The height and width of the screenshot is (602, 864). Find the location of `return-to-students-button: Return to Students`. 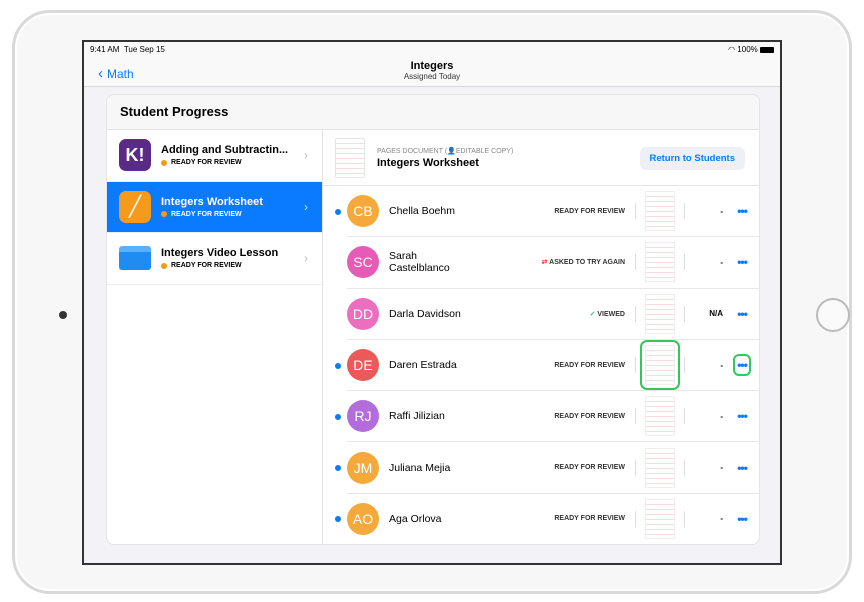

return-to-students-button: Return to Students is located at coordinates (692, 158).